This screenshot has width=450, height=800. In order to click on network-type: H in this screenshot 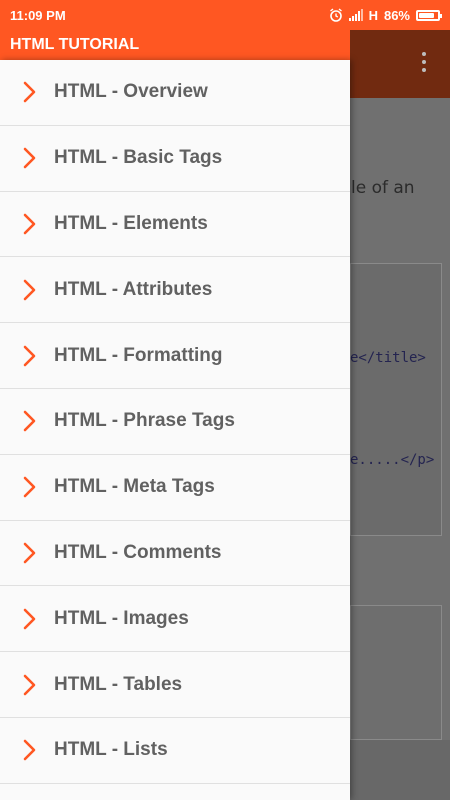, I will do `click(373, 15)`.